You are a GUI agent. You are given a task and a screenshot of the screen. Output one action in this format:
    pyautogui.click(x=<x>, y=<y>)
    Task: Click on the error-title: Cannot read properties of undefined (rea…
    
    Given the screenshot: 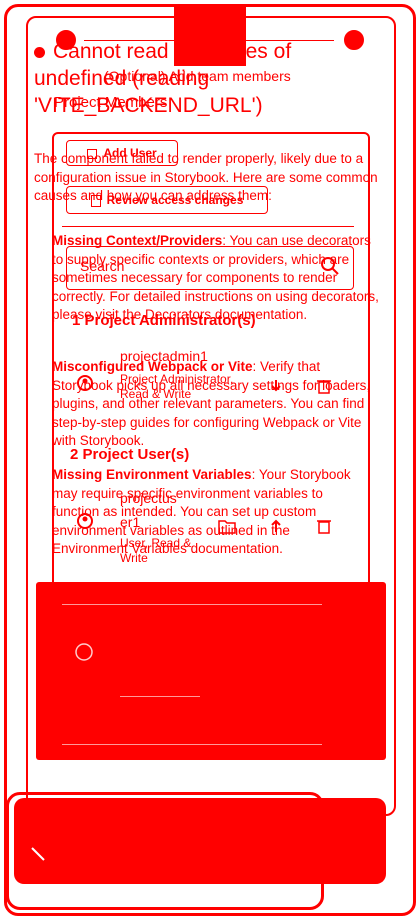 What is the action you would take?
    pyautogui.click(x=184, y=78)
    